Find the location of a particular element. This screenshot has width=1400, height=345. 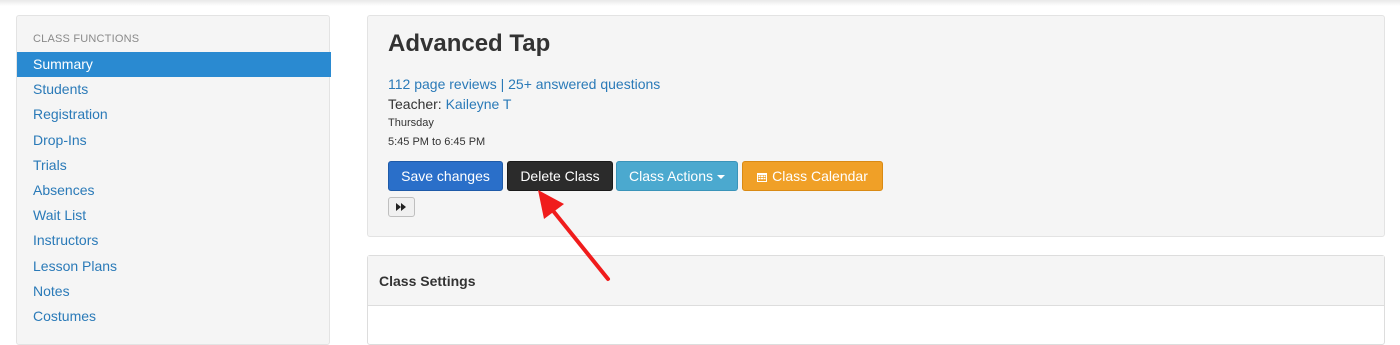

class-day: Thursday is located at coordinates (411, 123).